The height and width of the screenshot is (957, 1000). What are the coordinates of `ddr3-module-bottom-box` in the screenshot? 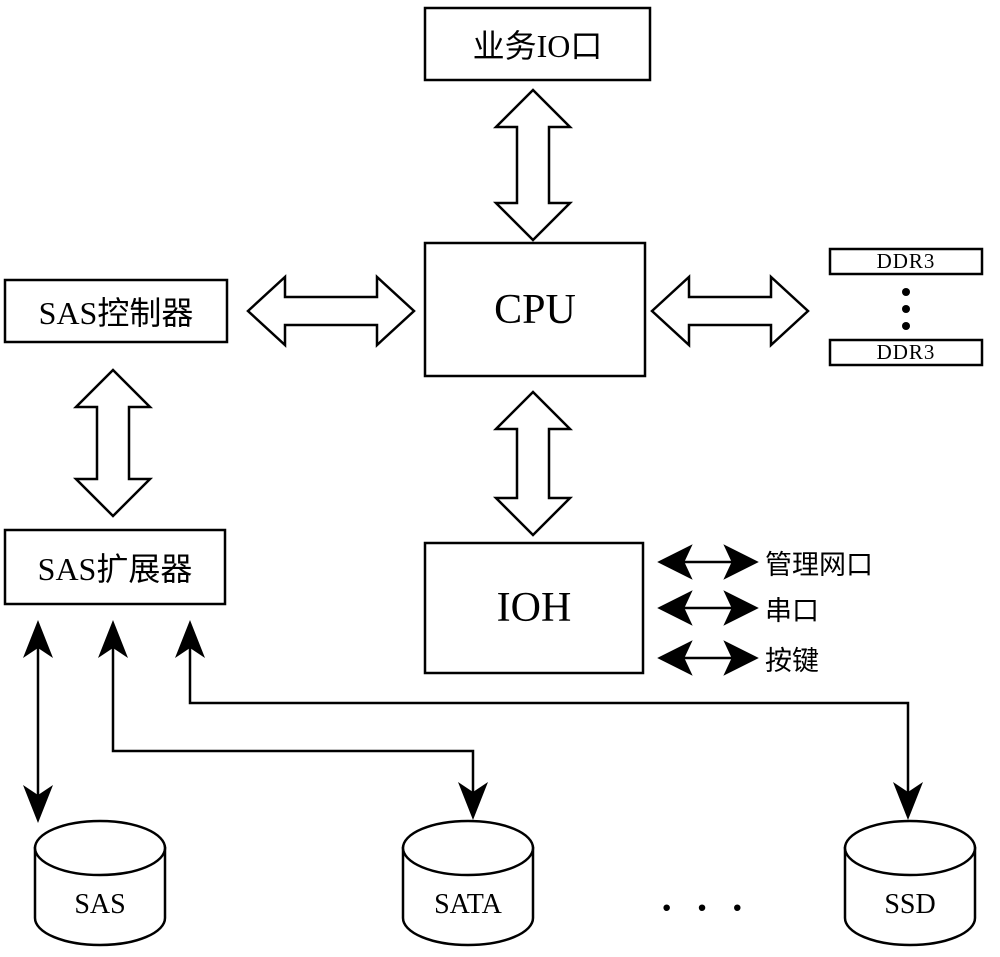 It's located at (906, 352).